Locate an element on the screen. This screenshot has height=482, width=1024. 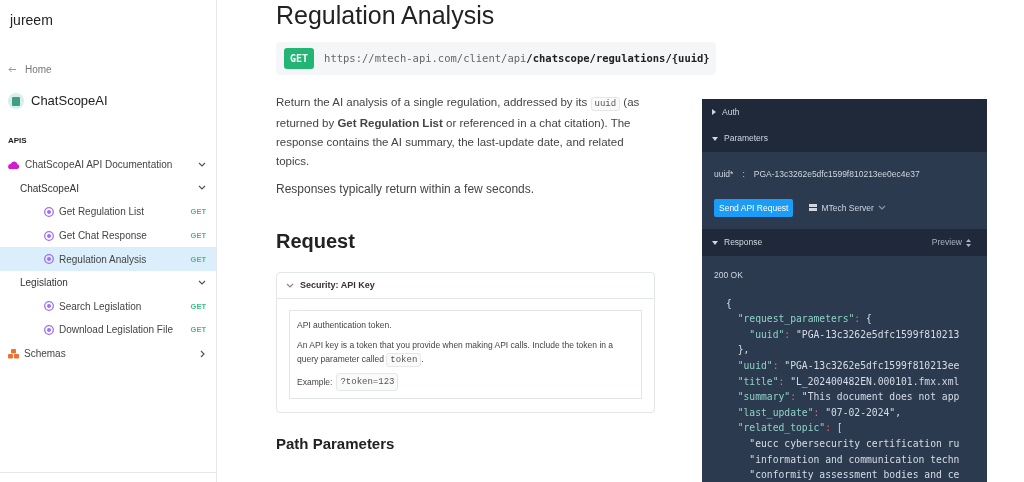
example-label: Example: is located at coordinates (315, 382).